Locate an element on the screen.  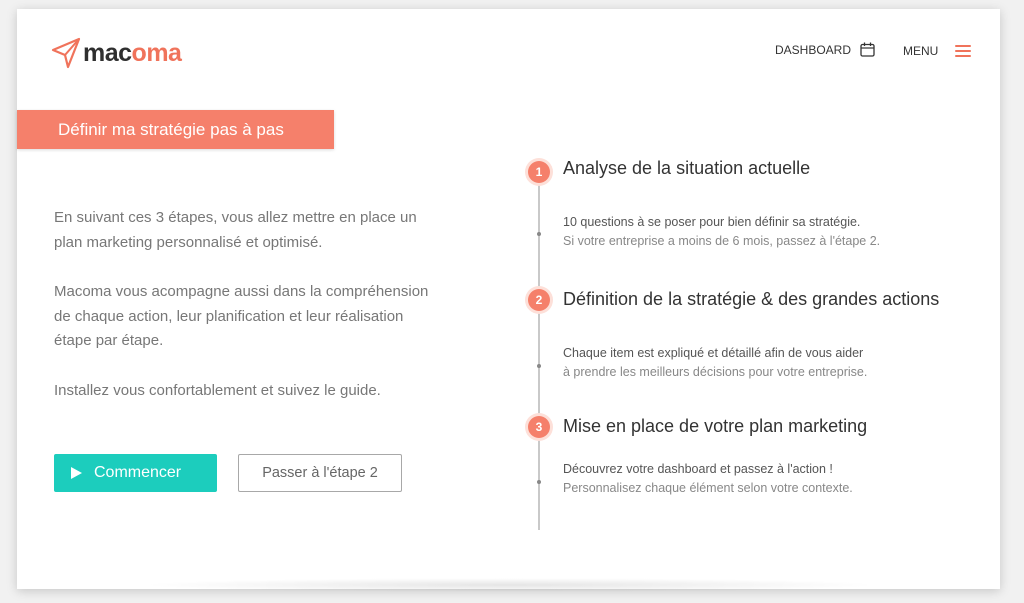
start-button: Commencer is located at coordinates (135, 473).